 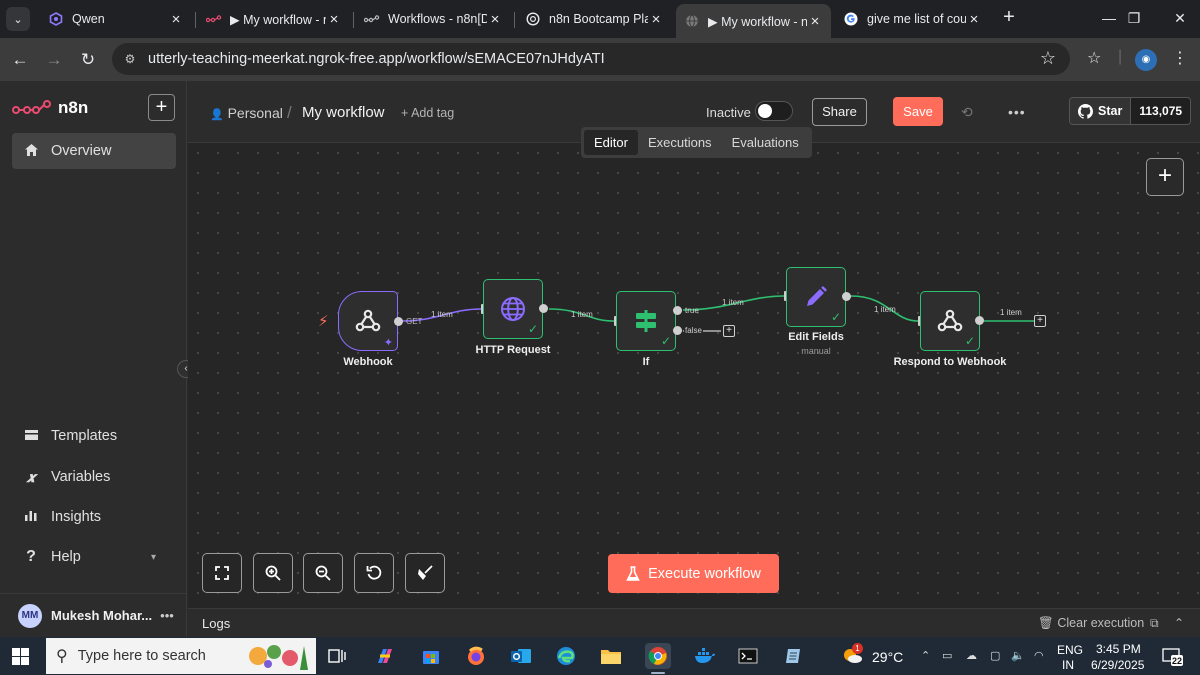 What do you see at coordinates (1070, 650) in the screenshot?
I see `language-indicator: ENG` at bounding box center [1070, 650].